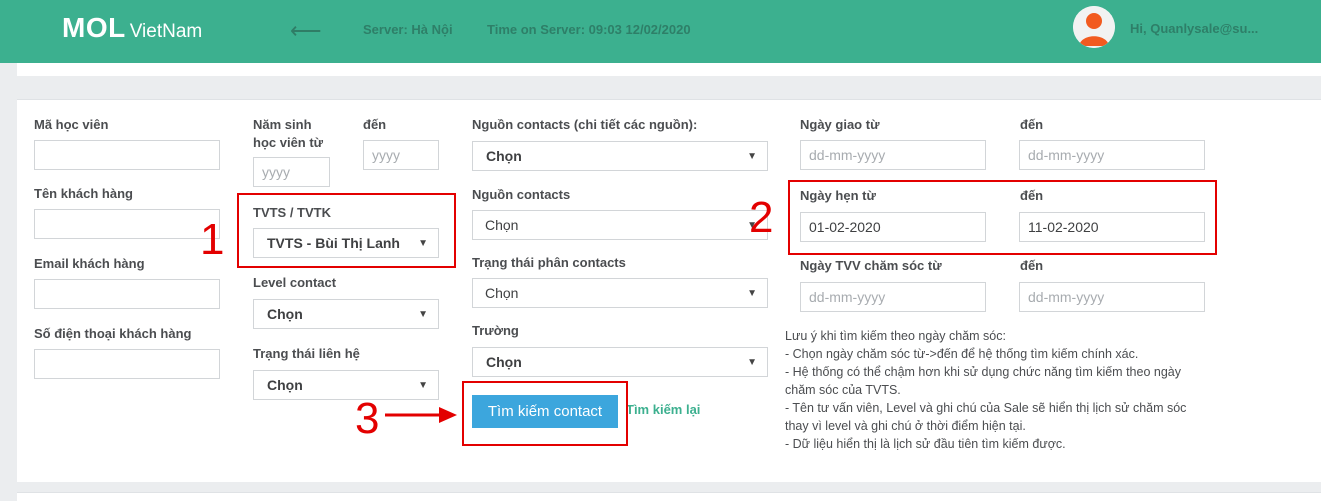  I want to click on nguon-contacts-value: Chọn, so click(502, 225).